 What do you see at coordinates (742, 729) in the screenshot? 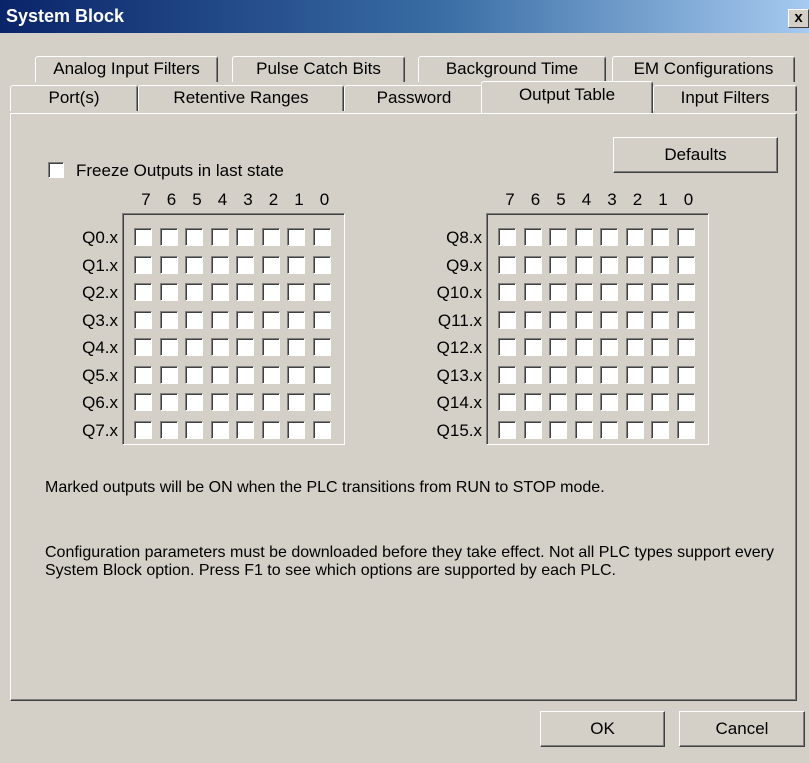
I see `cancel-button: Cancel` at bounding box center [742, 729].